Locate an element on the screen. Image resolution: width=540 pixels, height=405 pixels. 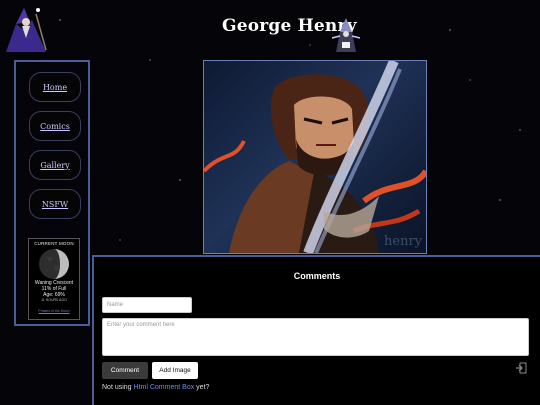
name-input: Name is located at coordinates (147, 305).